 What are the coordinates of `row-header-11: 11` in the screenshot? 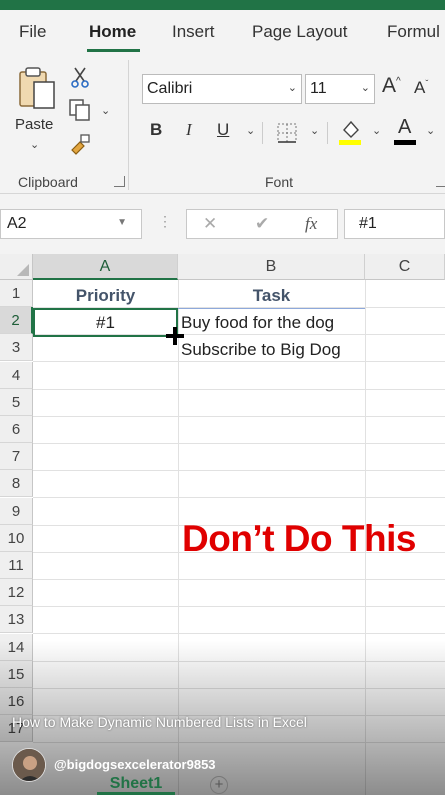 It's located at (16, 565).